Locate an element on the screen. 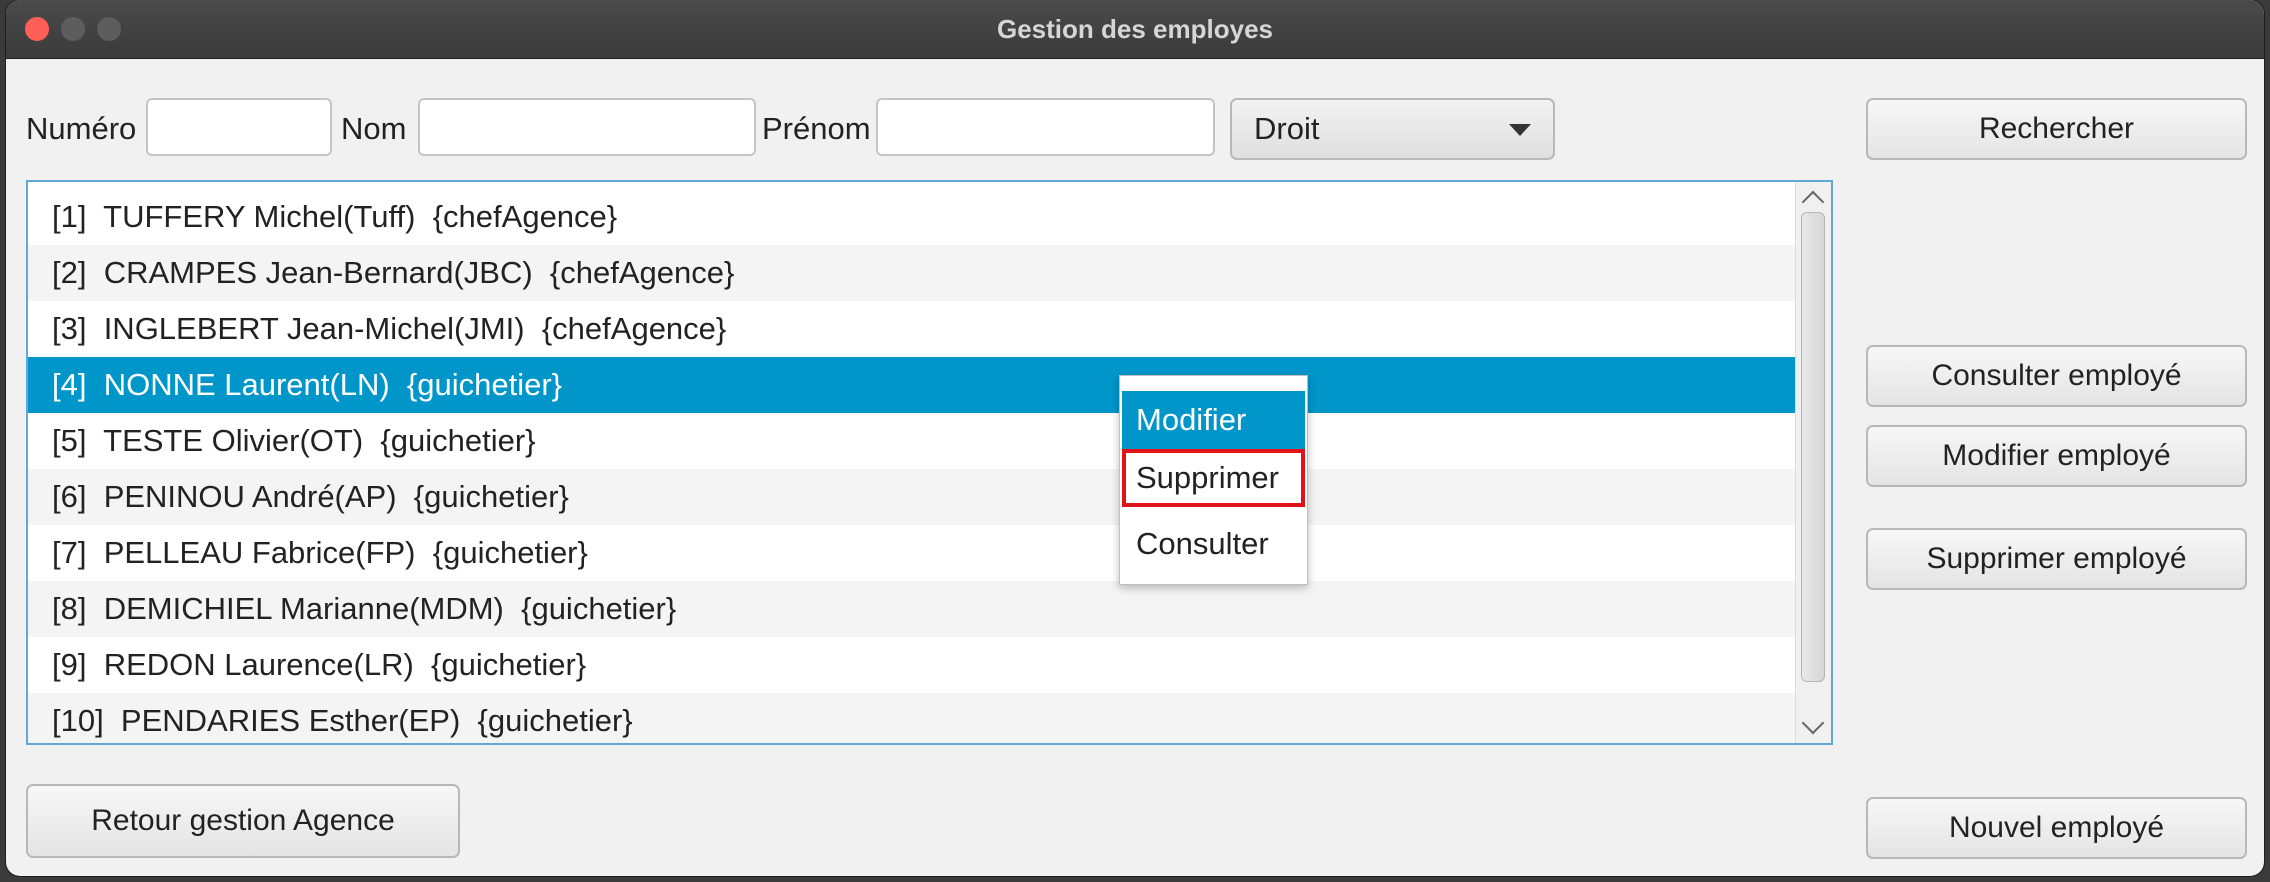  nouvel-employe-button: Nouvel employé is located at coordinates (2056, 828).